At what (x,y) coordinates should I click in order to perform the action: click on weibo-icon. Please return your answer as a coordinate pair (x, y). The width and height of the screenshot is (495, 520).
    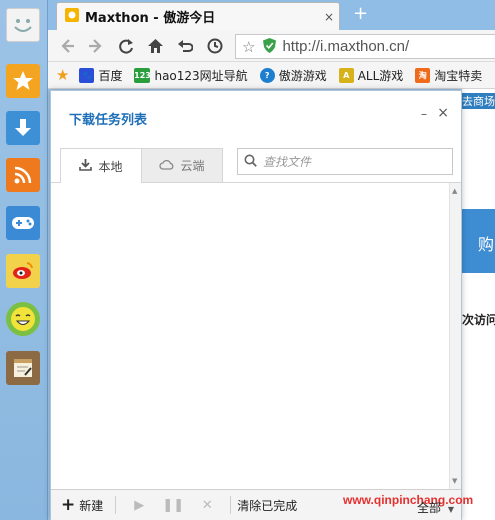
    Looking at the image, I should click on (23, 271).